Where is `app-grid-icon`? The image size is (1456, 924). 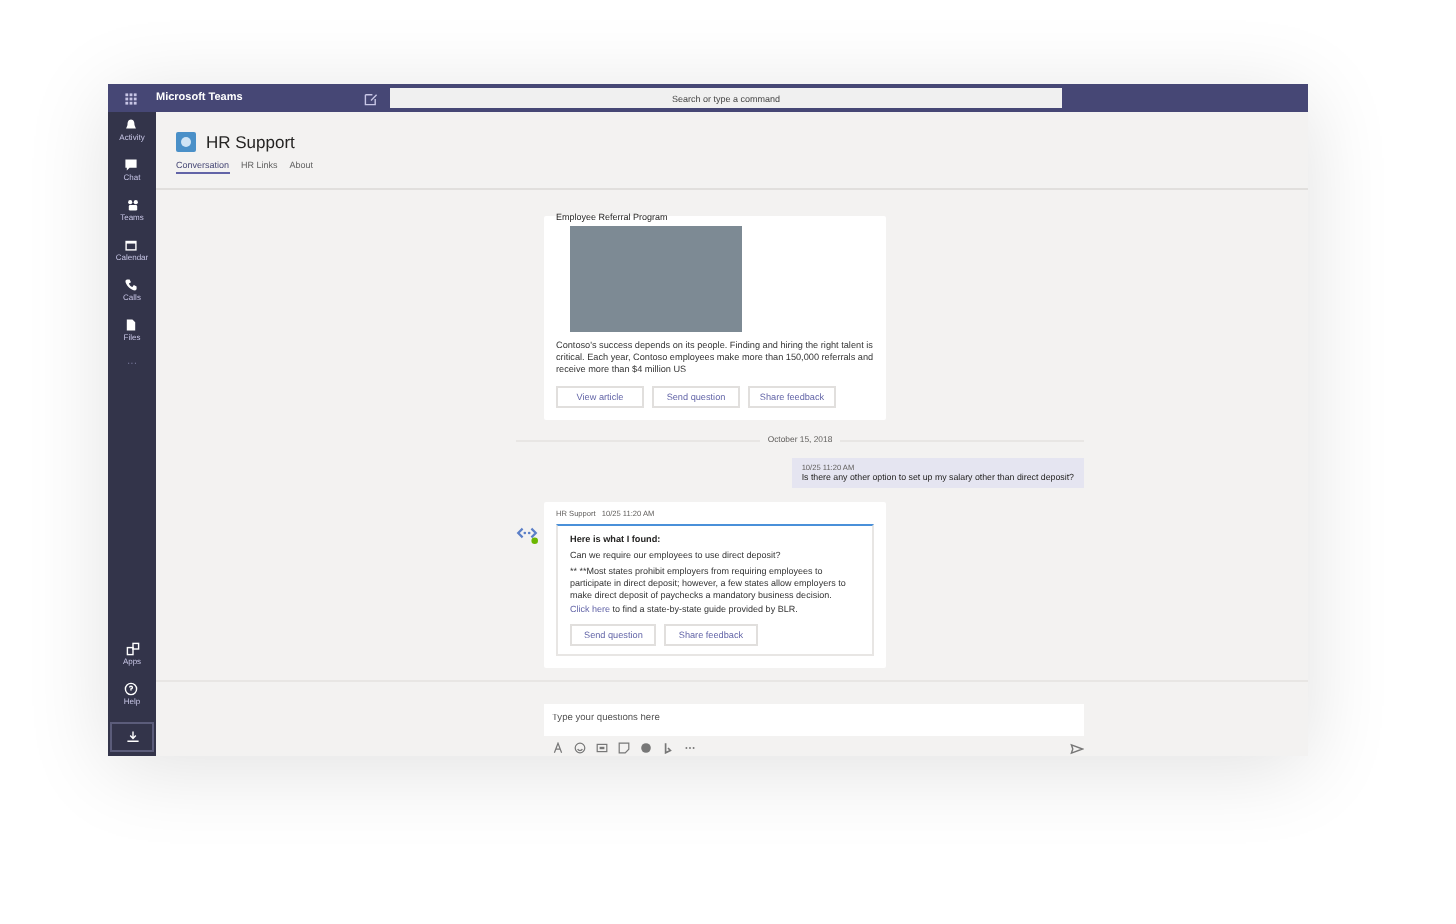
app-grid-icon is located at coordinates (131, 98).